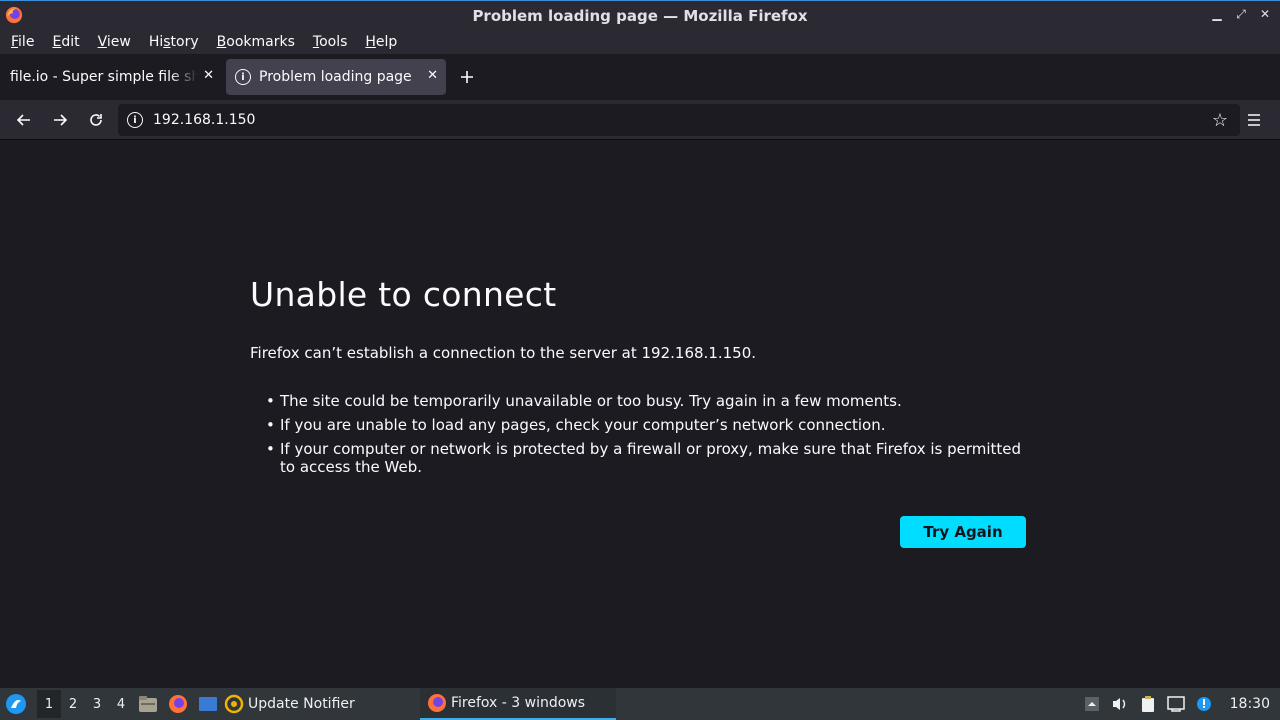 The height and width of the screenshot is (720, 1280). What do you see at coordinates (679, 120) in the screenshot?
I see `url-bar: i 192.168.1.150 ☆` at bounding box center [679, 120].